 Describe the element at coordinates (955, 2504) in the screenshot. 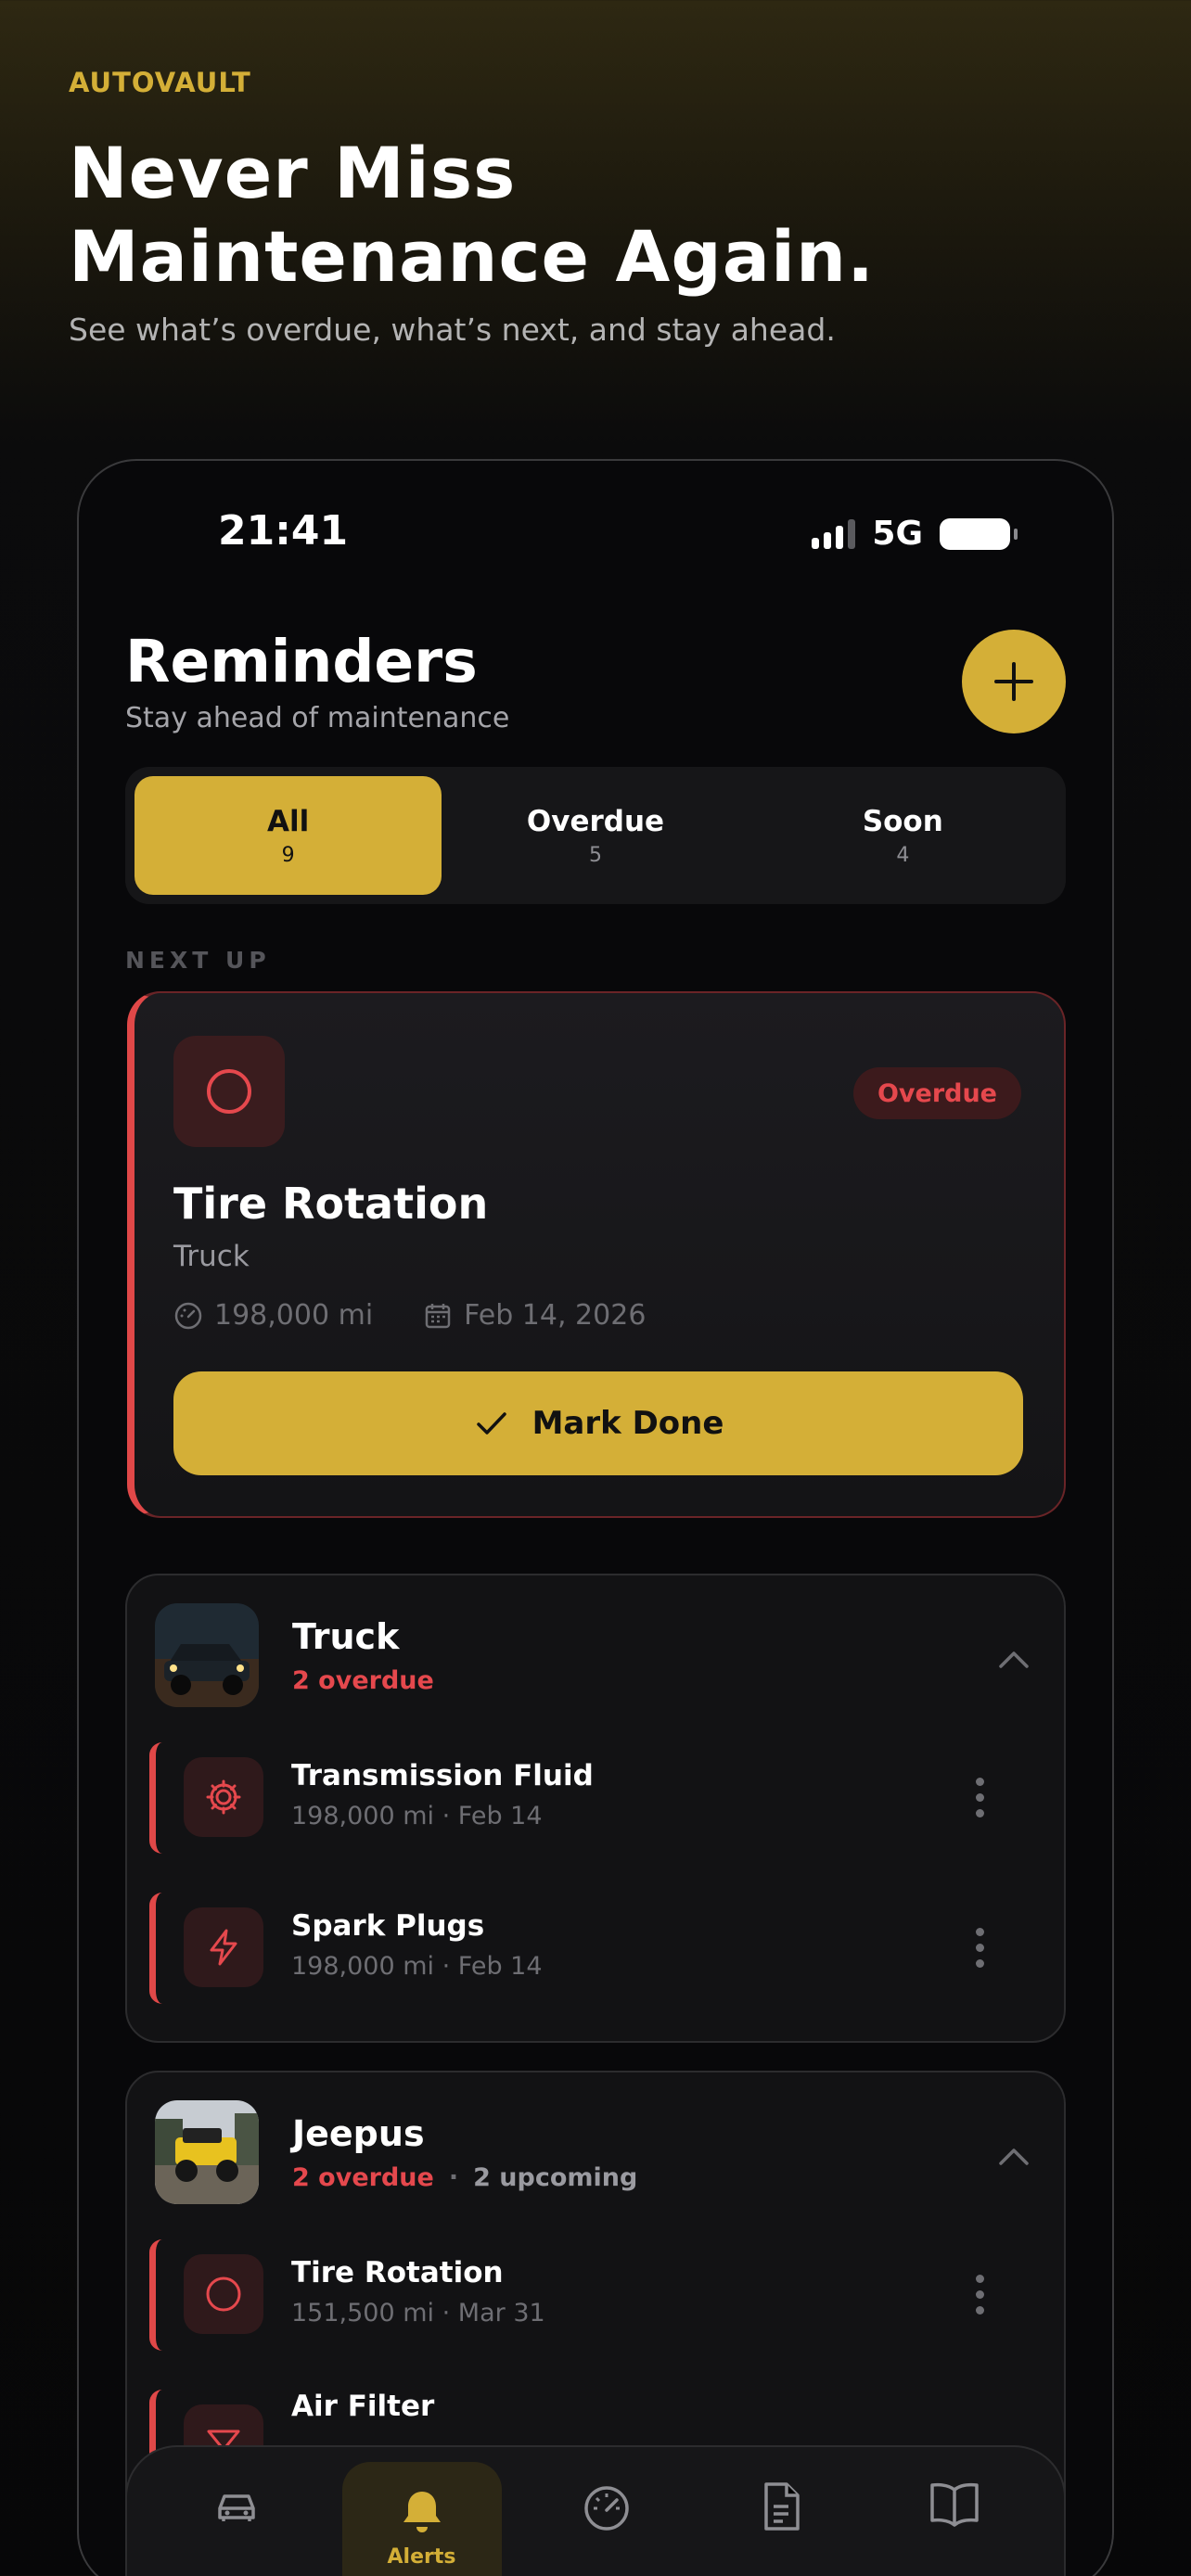

I see `book-icon` at that location.